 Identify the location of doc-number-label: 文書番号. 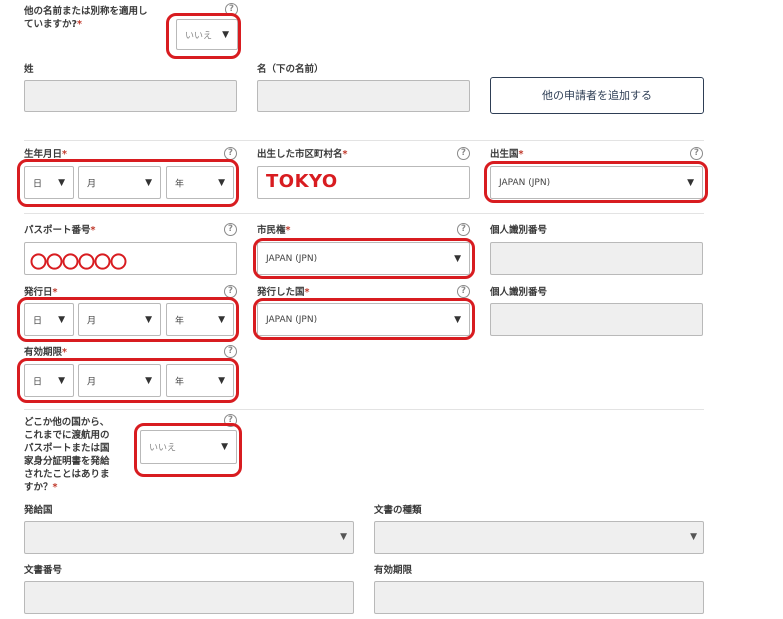
(43, 570).